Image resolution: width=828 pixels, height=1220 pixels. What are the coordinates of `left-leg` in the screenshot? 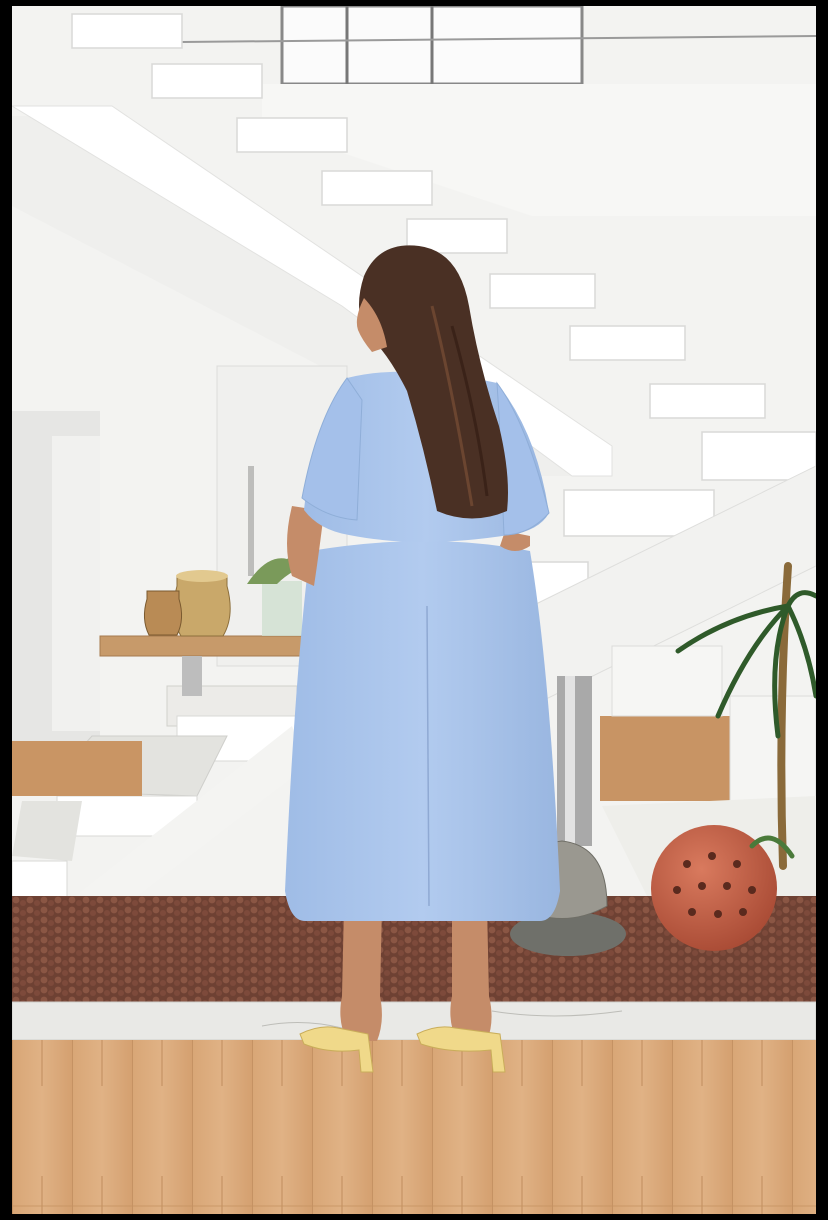 It's located at (361, 973).